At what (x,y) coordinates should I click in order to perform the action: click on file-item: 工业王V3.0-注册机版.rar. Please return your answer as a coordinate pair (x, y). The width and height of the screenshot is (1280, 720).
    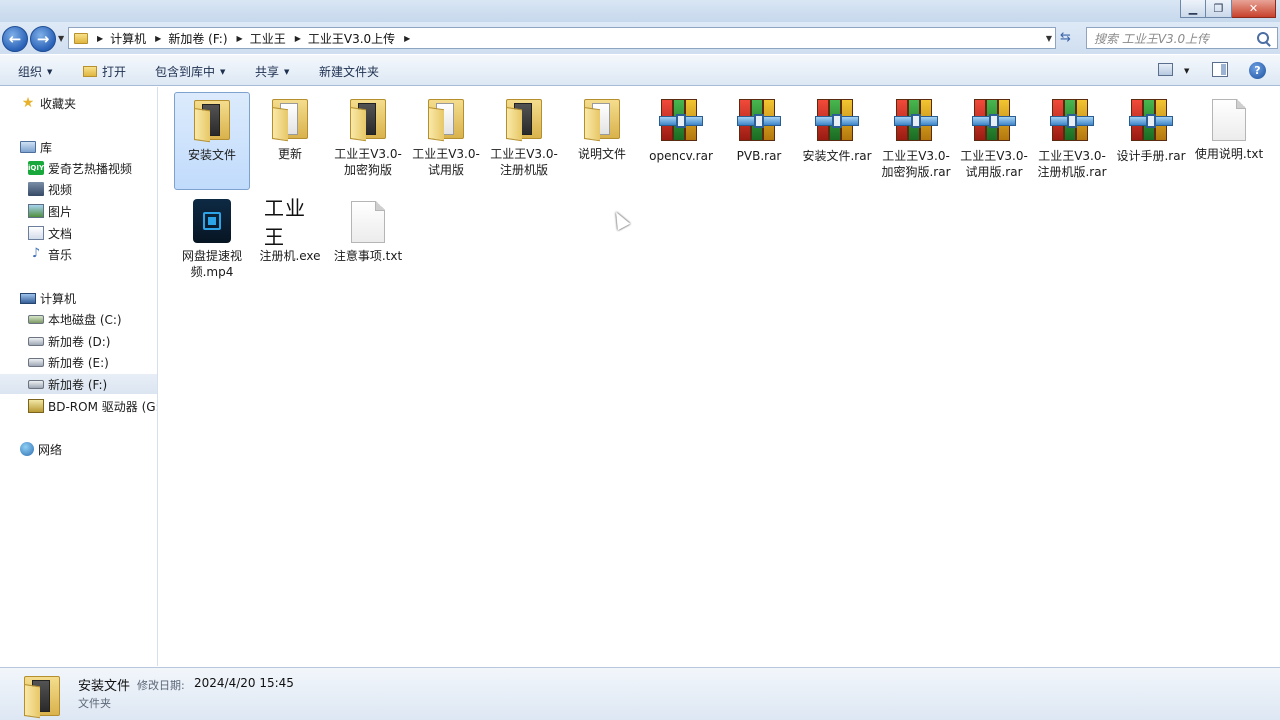
    Looking at the image, I should click on (1072, 141).